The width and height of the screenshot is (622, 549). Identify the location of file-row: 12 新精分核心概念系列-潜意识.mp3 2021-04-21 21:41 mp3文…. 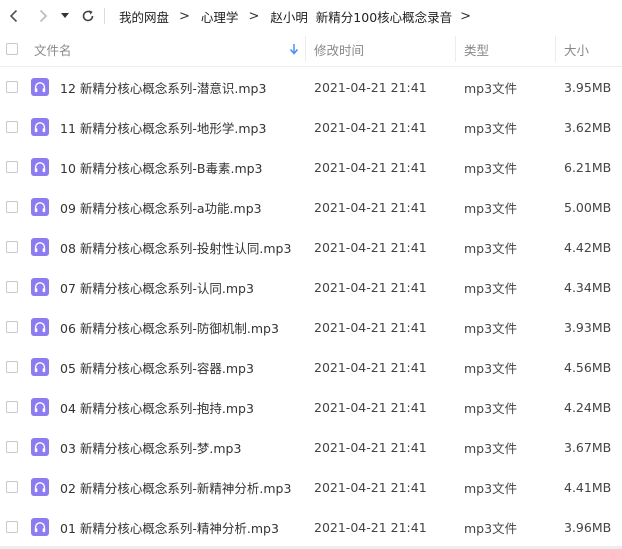
(311, 87).